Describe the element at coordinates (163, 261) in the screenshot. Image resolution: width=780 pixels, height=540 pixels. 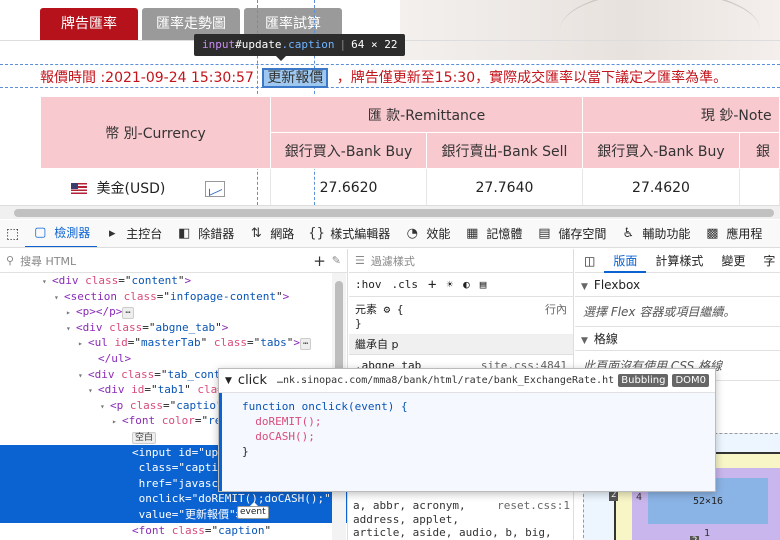
I see `html-search-input: 搜尋 HTML` at that location.